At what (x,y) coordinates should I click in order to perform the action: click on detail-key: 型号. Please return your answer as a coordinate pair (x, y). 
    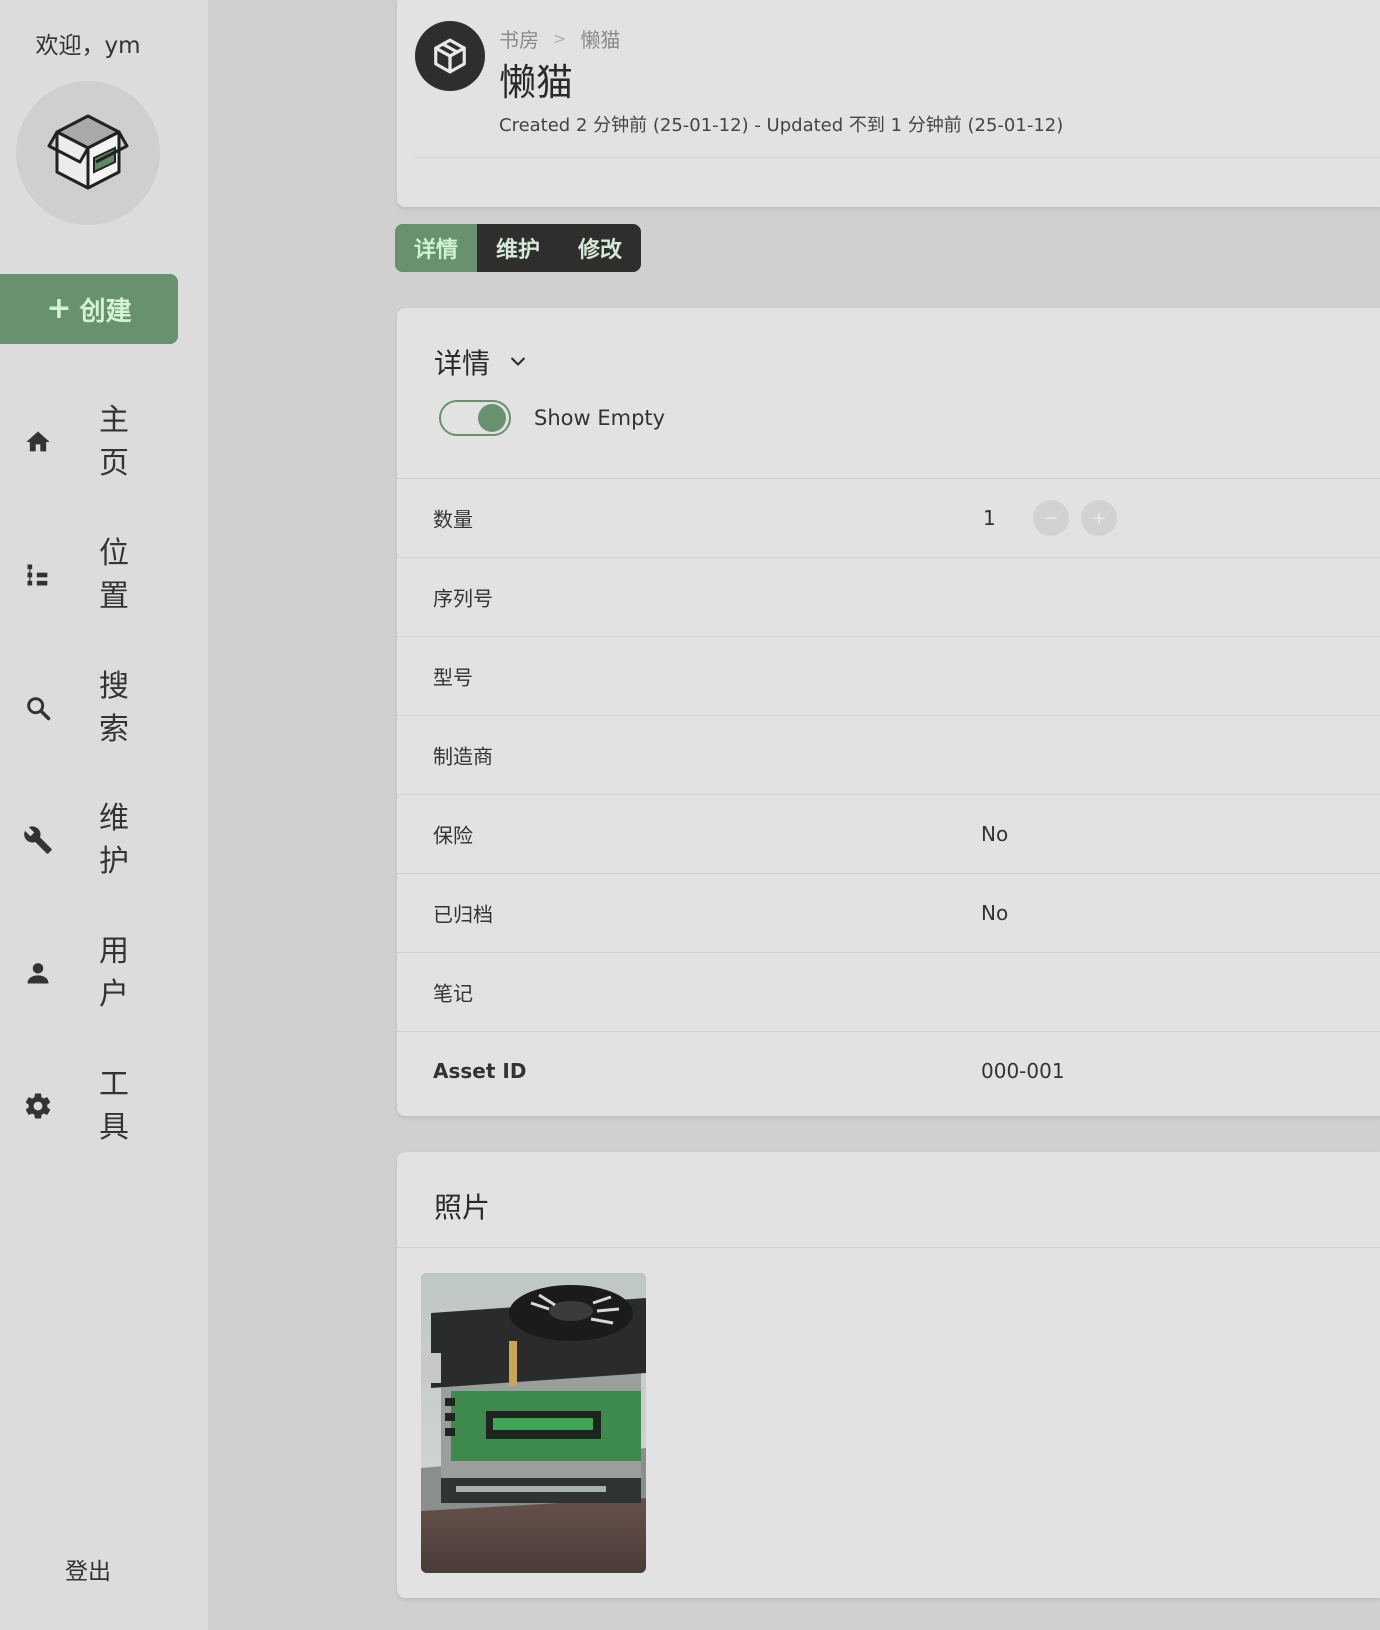
    Looking at the image, I should click on (453, 677).